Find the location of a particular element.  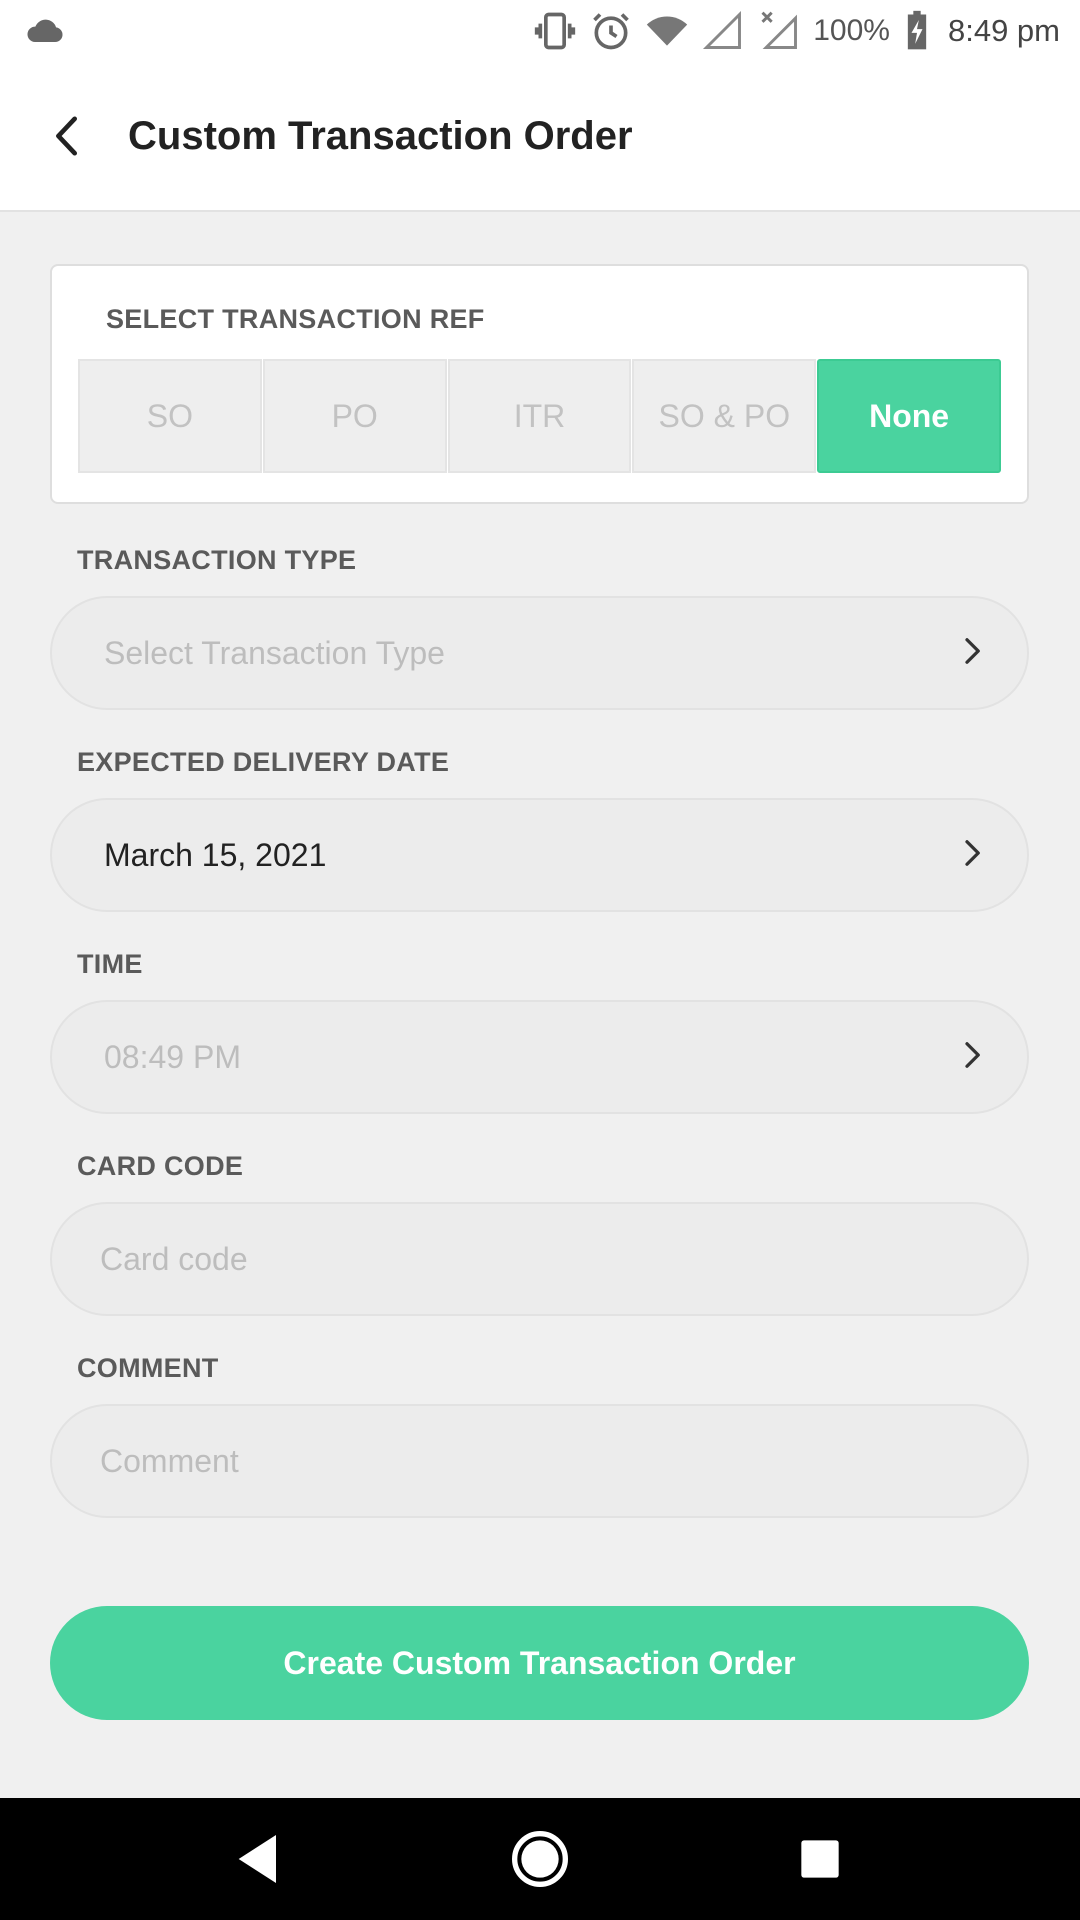

time-value: 08:49 PM is located at coordinates (172, 1056).